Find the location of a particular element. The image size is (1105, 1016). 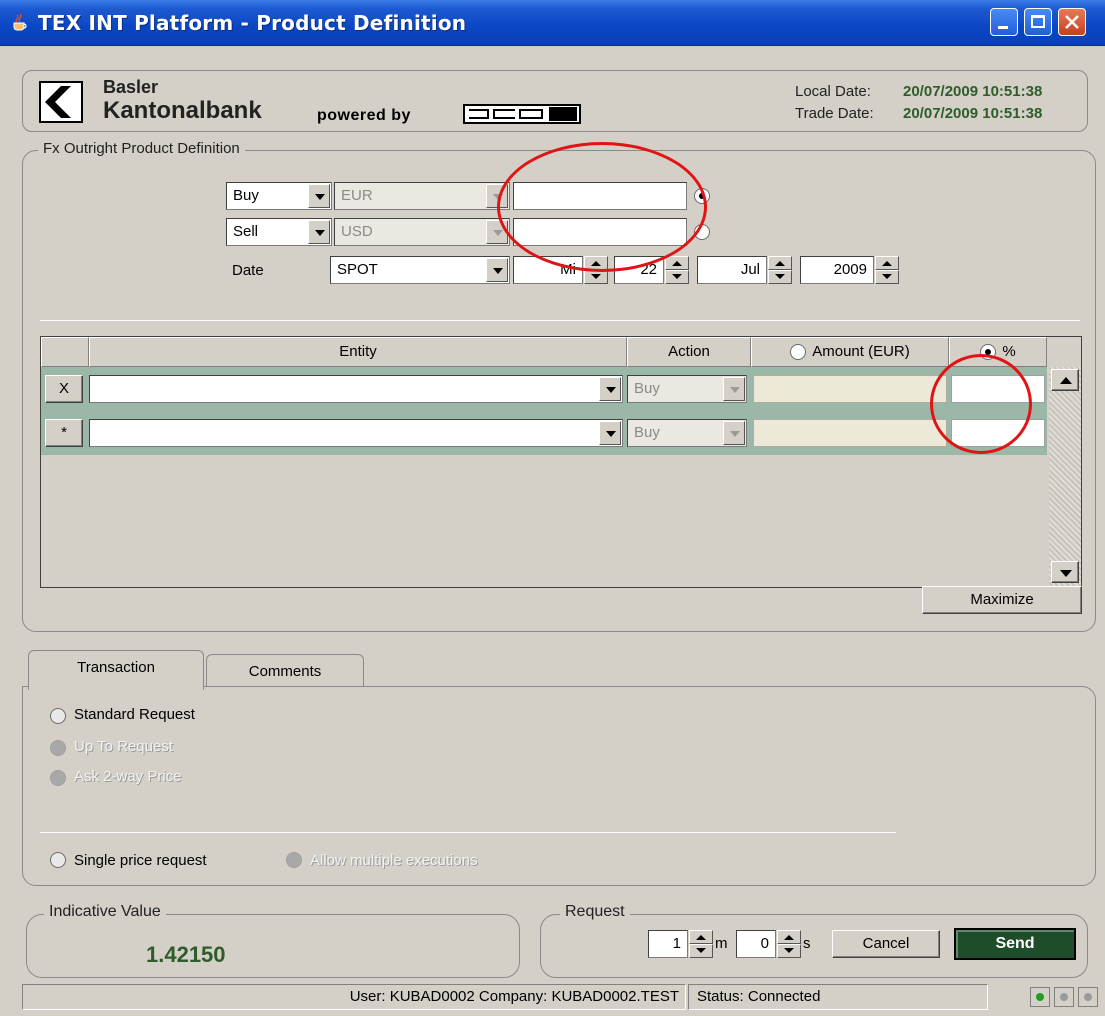

year-spinner is located at coordinates (887, 270).